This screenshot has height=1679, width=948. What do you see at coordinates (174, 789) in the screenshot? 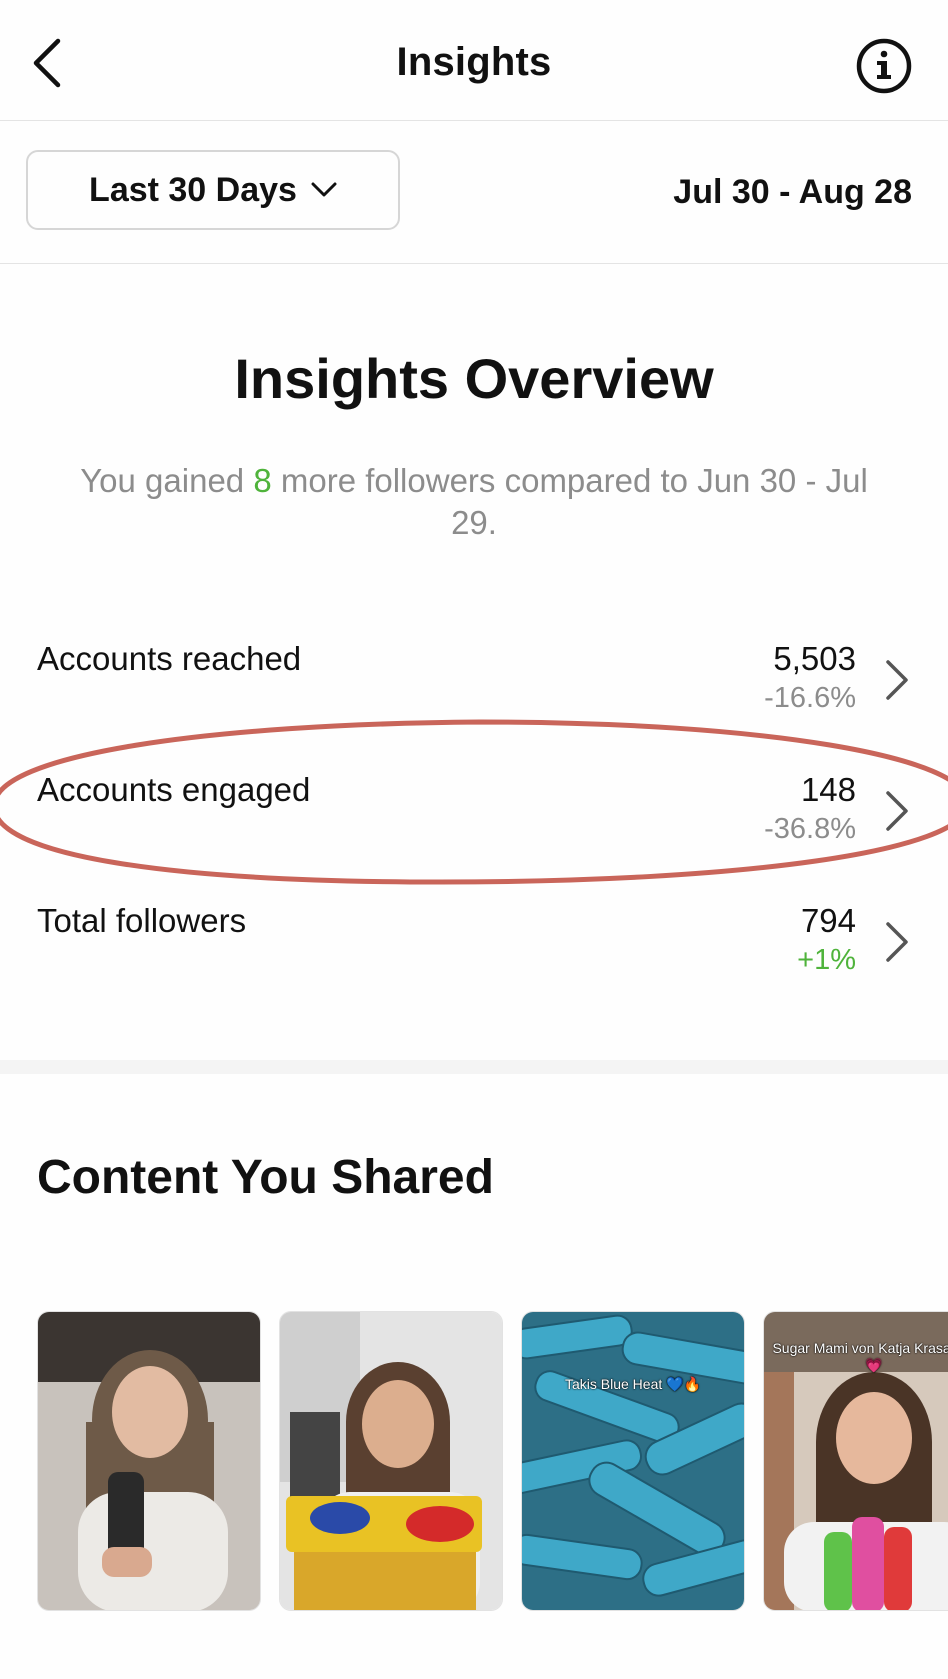
I see `metric-label: Accounts engaged` at bounding box center [174, 789].